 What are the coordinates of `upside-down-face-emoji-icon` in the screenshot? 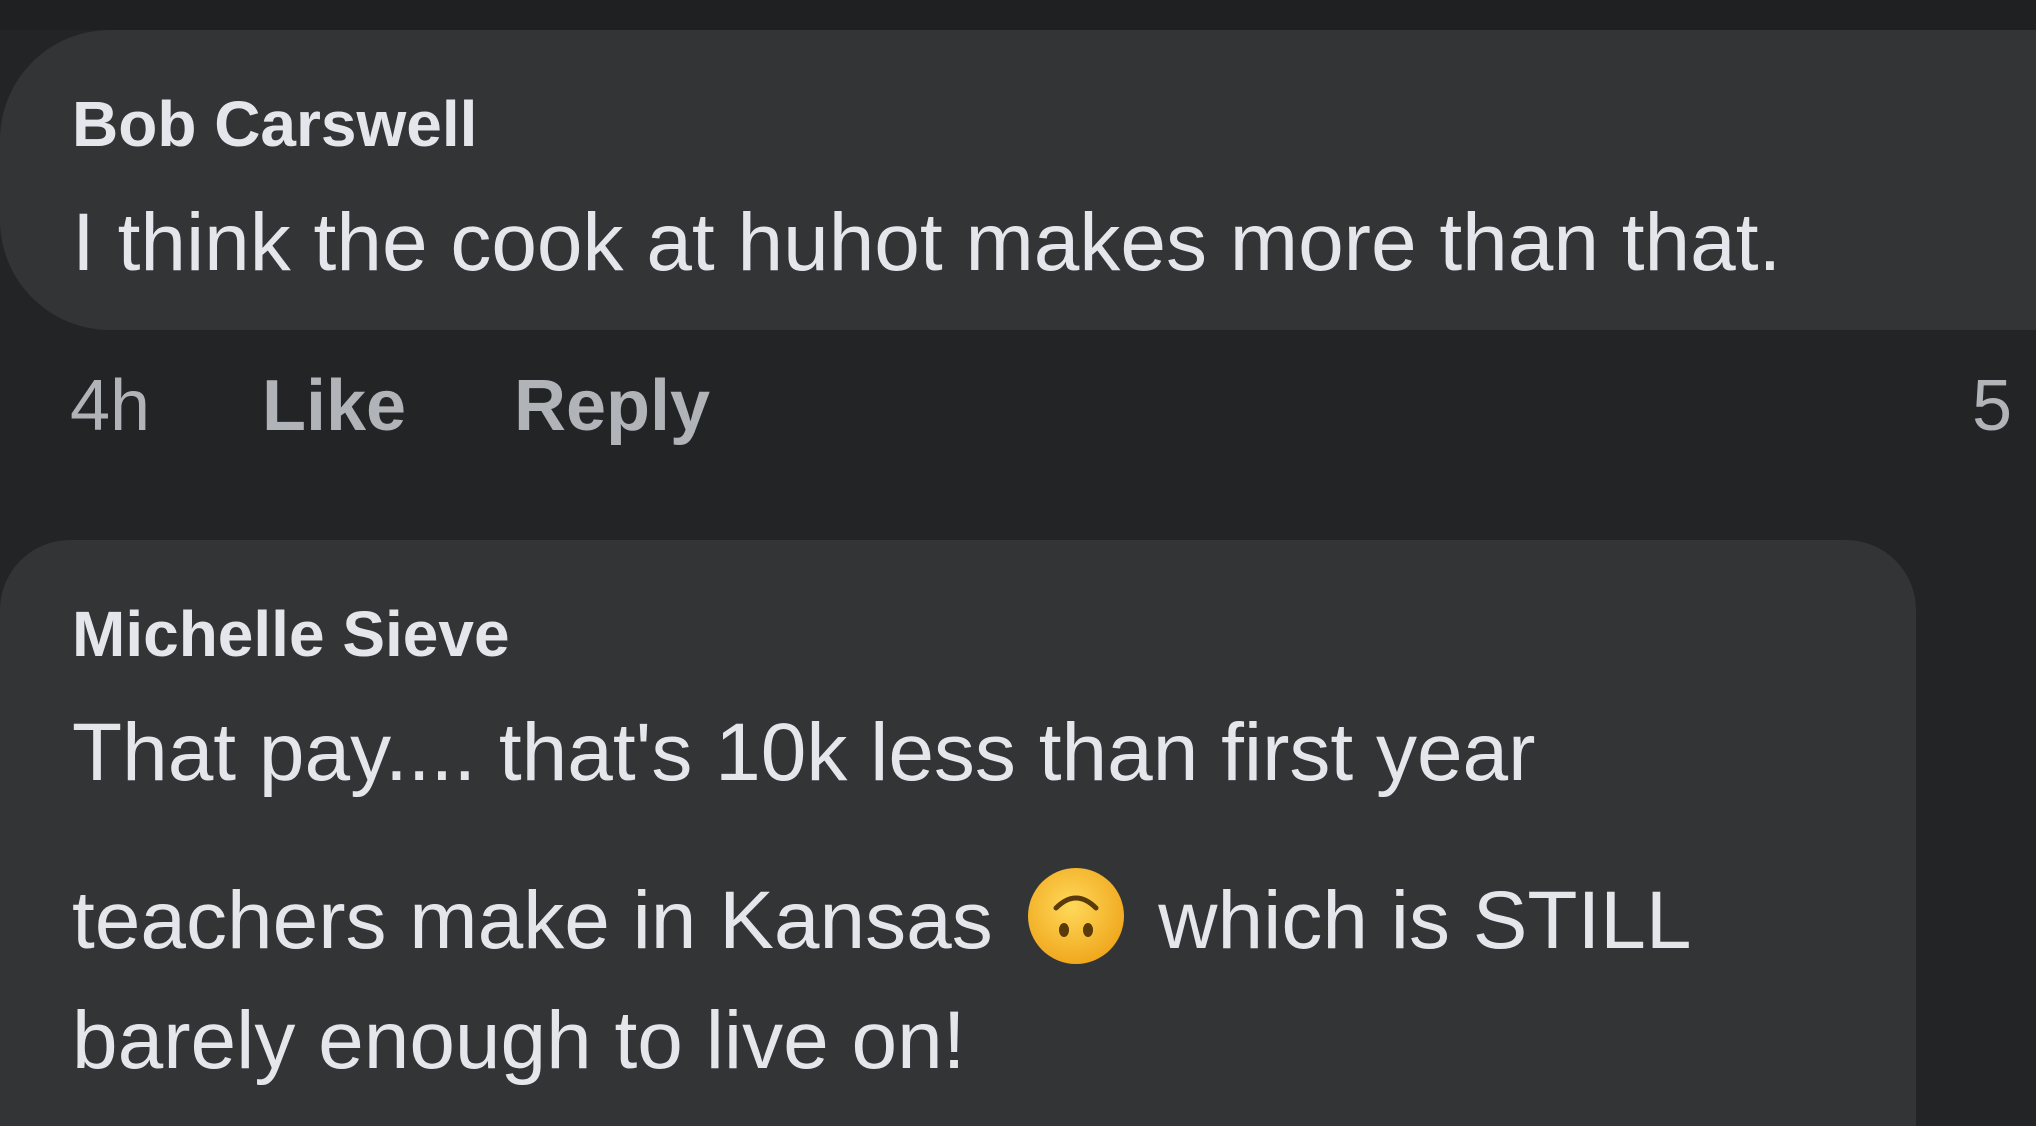 It's located at (1075, 916).